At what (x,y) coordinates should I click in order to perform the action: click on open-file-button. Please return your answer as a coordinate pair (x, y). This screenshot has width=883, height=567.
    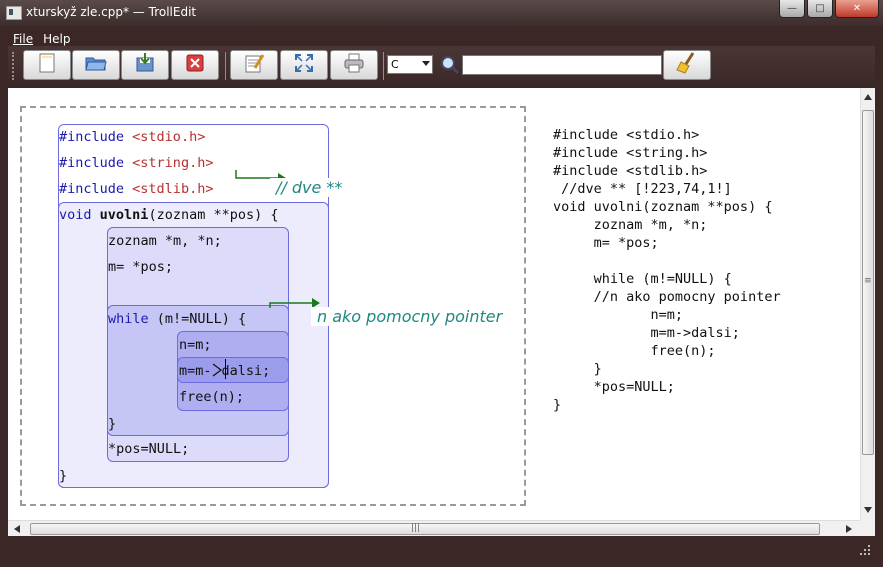
    Looking at the image, I should click on (96, 65).